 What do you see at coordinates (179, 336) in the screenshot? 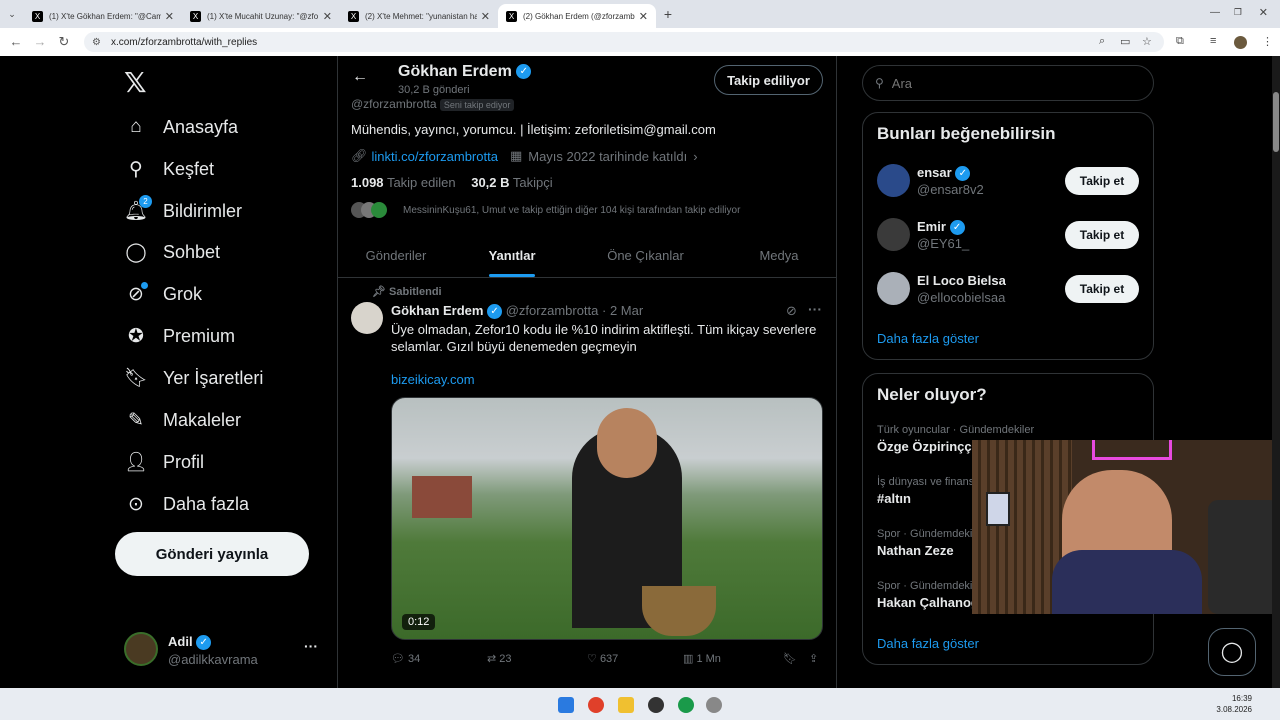
I see `nav-item-premium: ✪ Premium` at bounding box center [179, 336].